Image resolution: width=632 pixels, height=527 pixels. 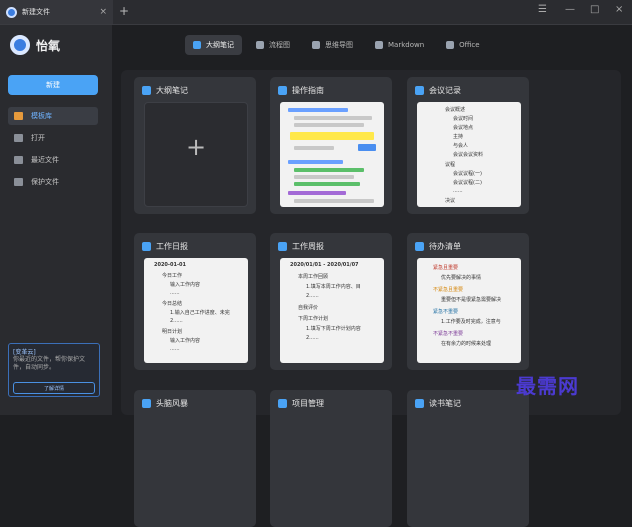 I want to click on preview-text: 自我评价, so click(x=308, y=308).